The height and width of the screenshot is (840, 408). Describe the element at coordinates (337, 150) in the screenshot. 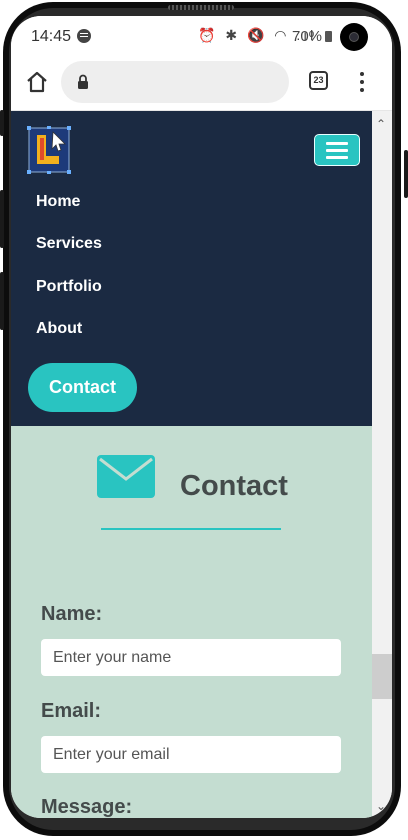

I see `navbar-toggle-button` at that location.